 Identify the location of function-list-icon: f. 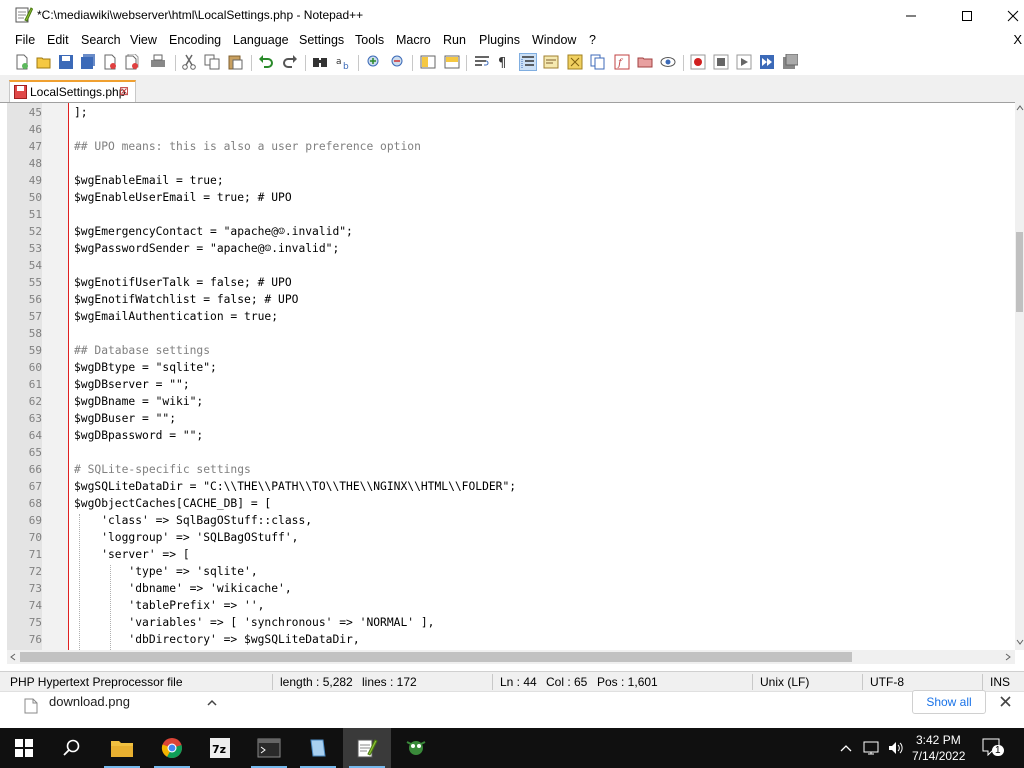
(622, 62).